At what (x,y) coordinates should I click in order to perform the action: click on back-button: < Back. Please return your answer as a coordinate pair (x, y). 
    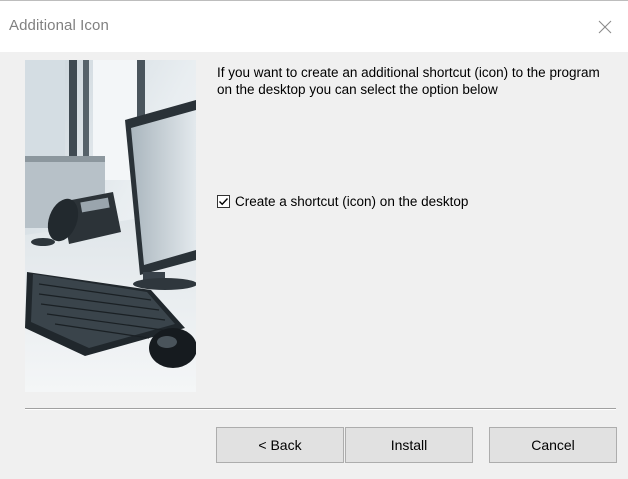
    Looking at the image, I should click on (280, 445).